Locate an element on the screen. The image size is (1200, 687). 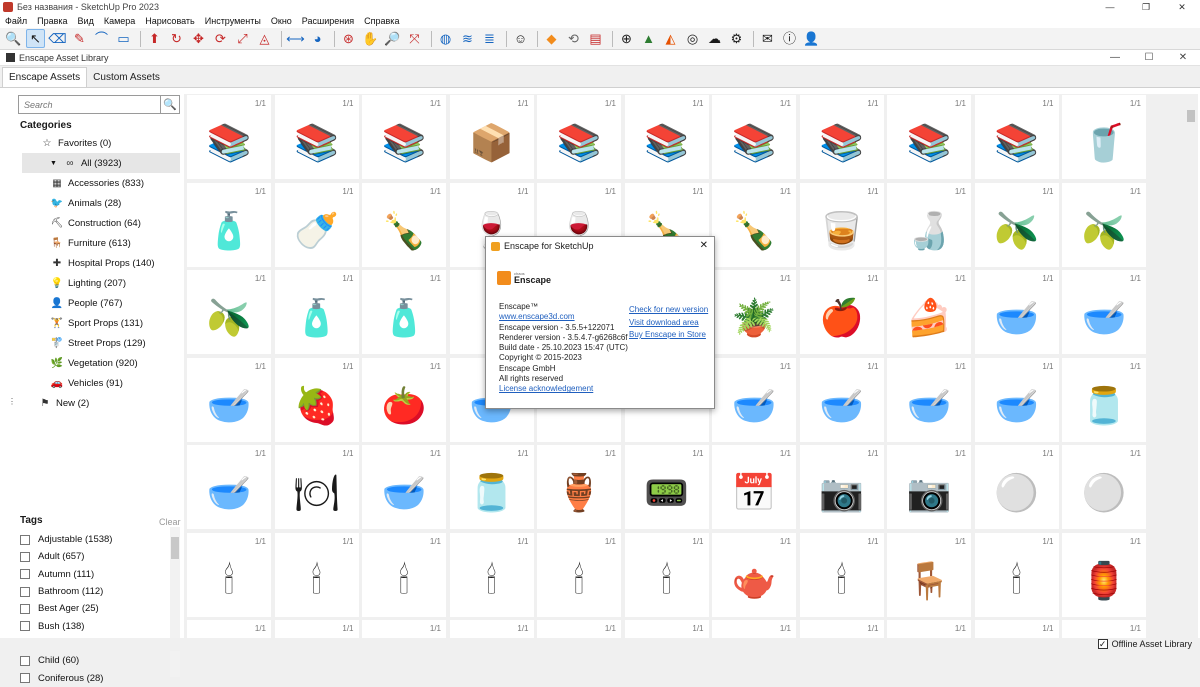
asset-tile: 1/1 🍾 is located at coordinates (404, 224).